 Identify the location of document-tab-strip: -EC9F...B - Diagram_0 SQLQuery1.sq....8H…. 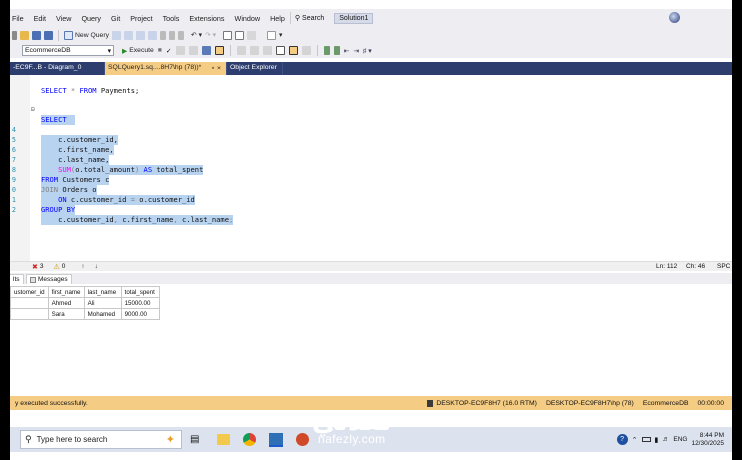
(371, 68).